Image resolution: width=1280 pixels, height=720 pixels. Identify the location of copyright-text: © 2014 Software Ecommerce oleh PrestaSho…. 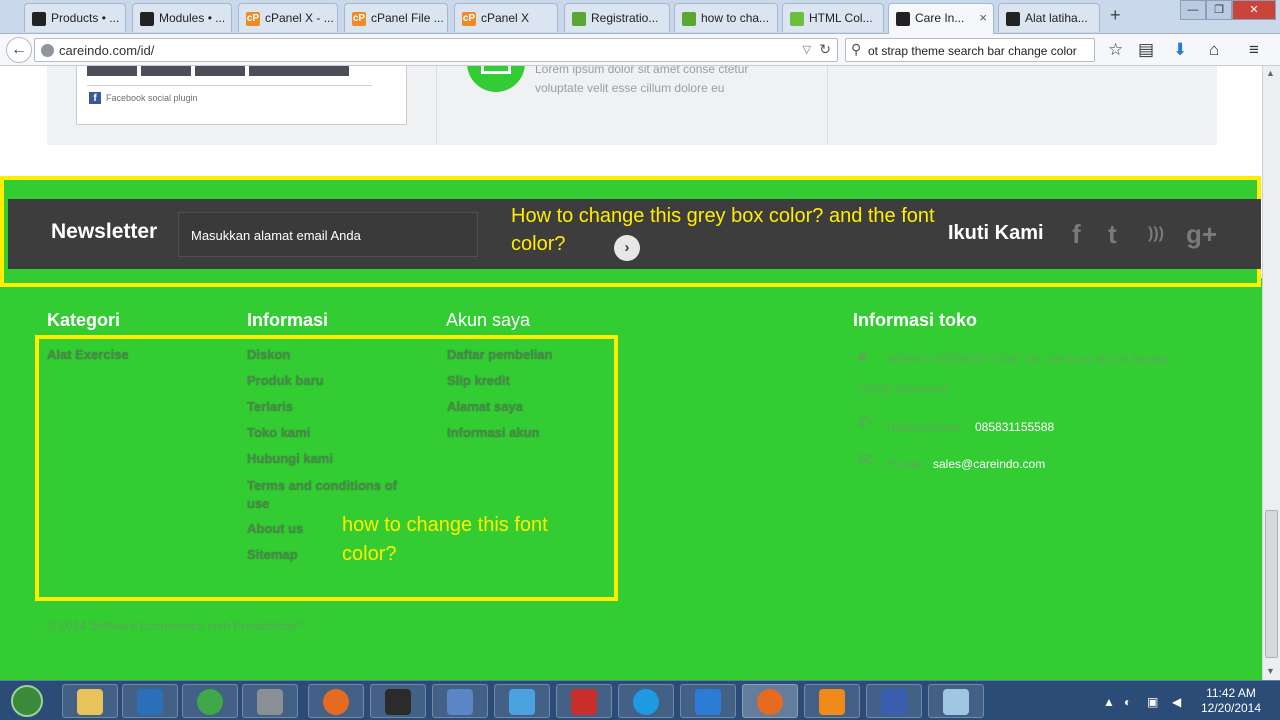
(177, 626).